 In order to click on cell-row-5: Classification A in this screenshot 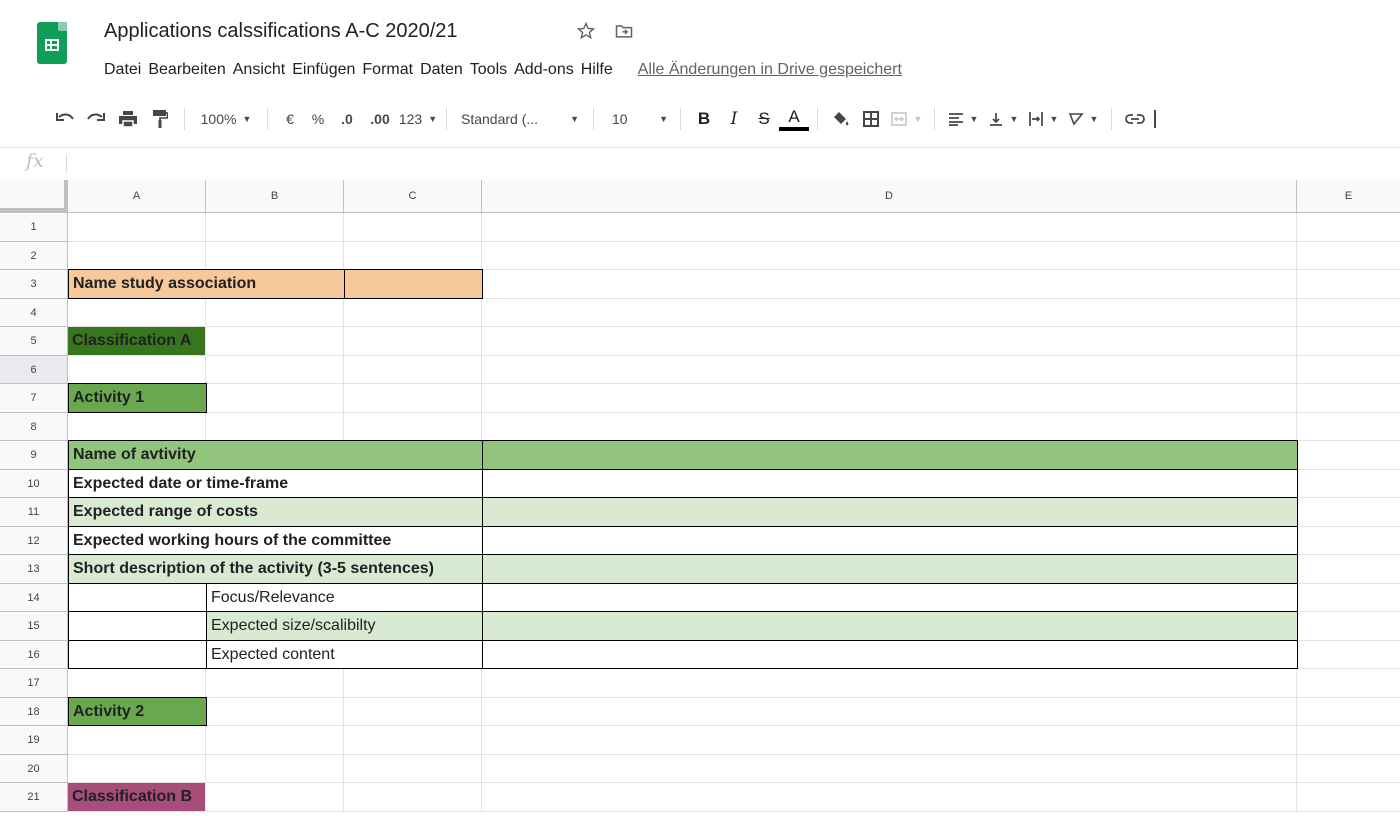, I will do `click(137, 341)`.